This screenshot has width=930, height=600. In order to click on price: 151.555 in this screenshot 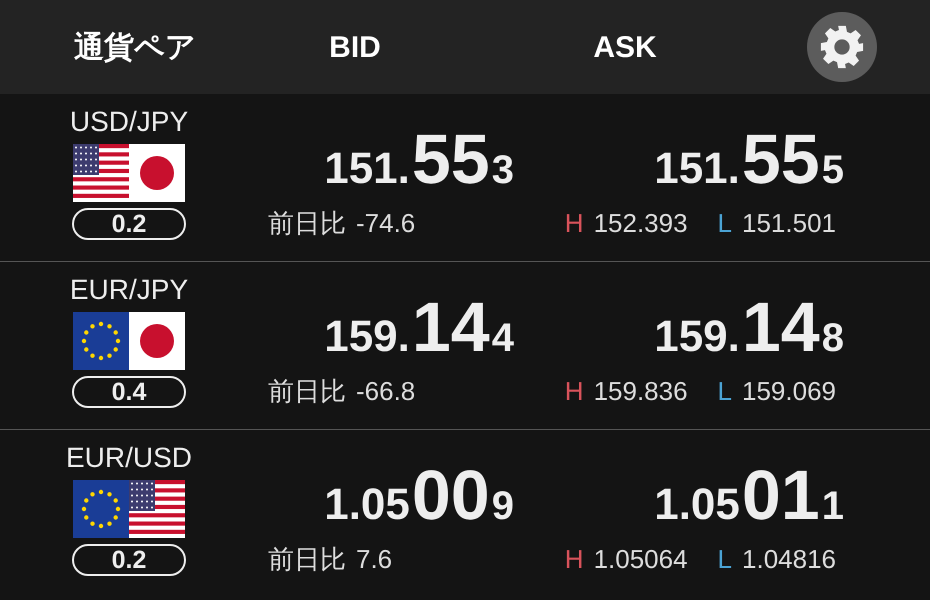, I will do `click(749, 159)`.